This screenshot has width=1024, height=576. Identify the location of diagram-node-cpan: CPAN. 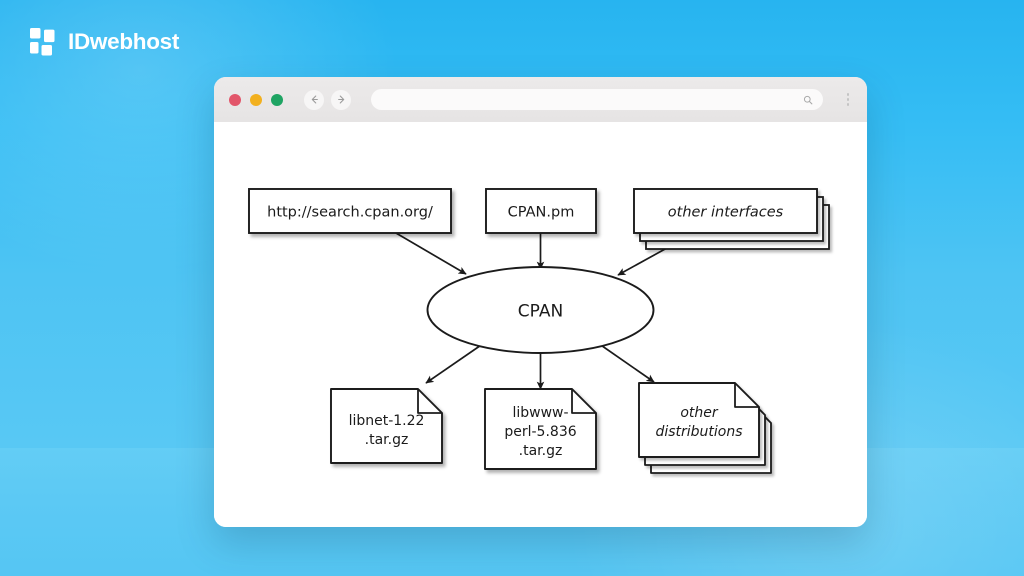
(540, 310).